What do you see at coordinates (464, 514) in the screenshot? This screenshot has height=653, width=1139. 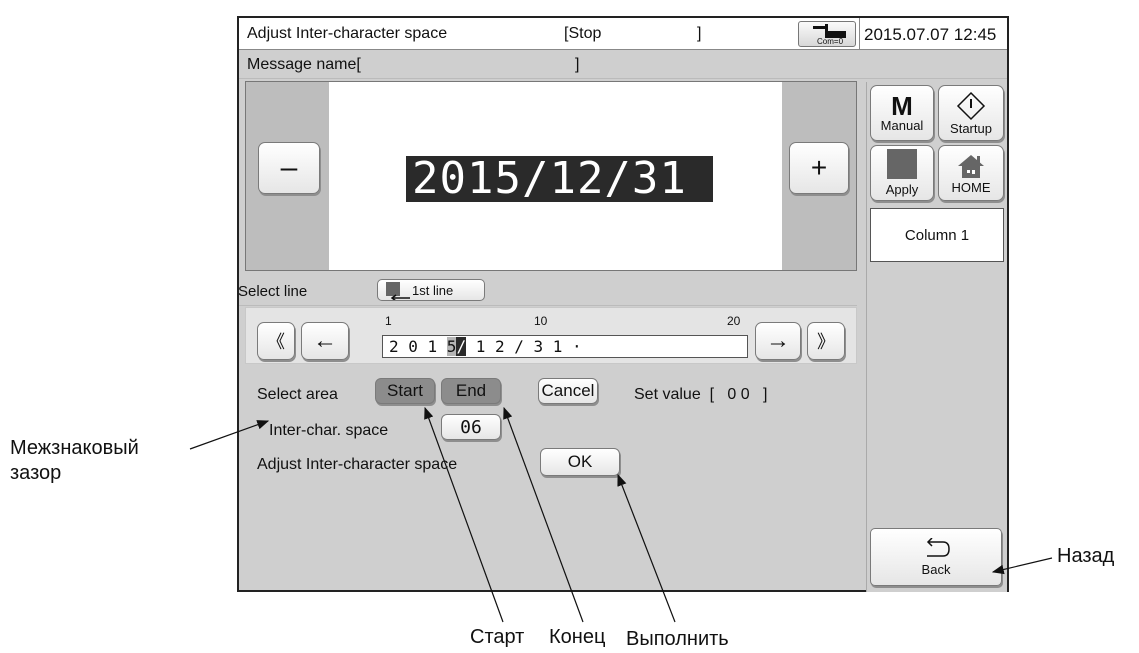 I see `start-arrow` at bounding box center [464, 514].